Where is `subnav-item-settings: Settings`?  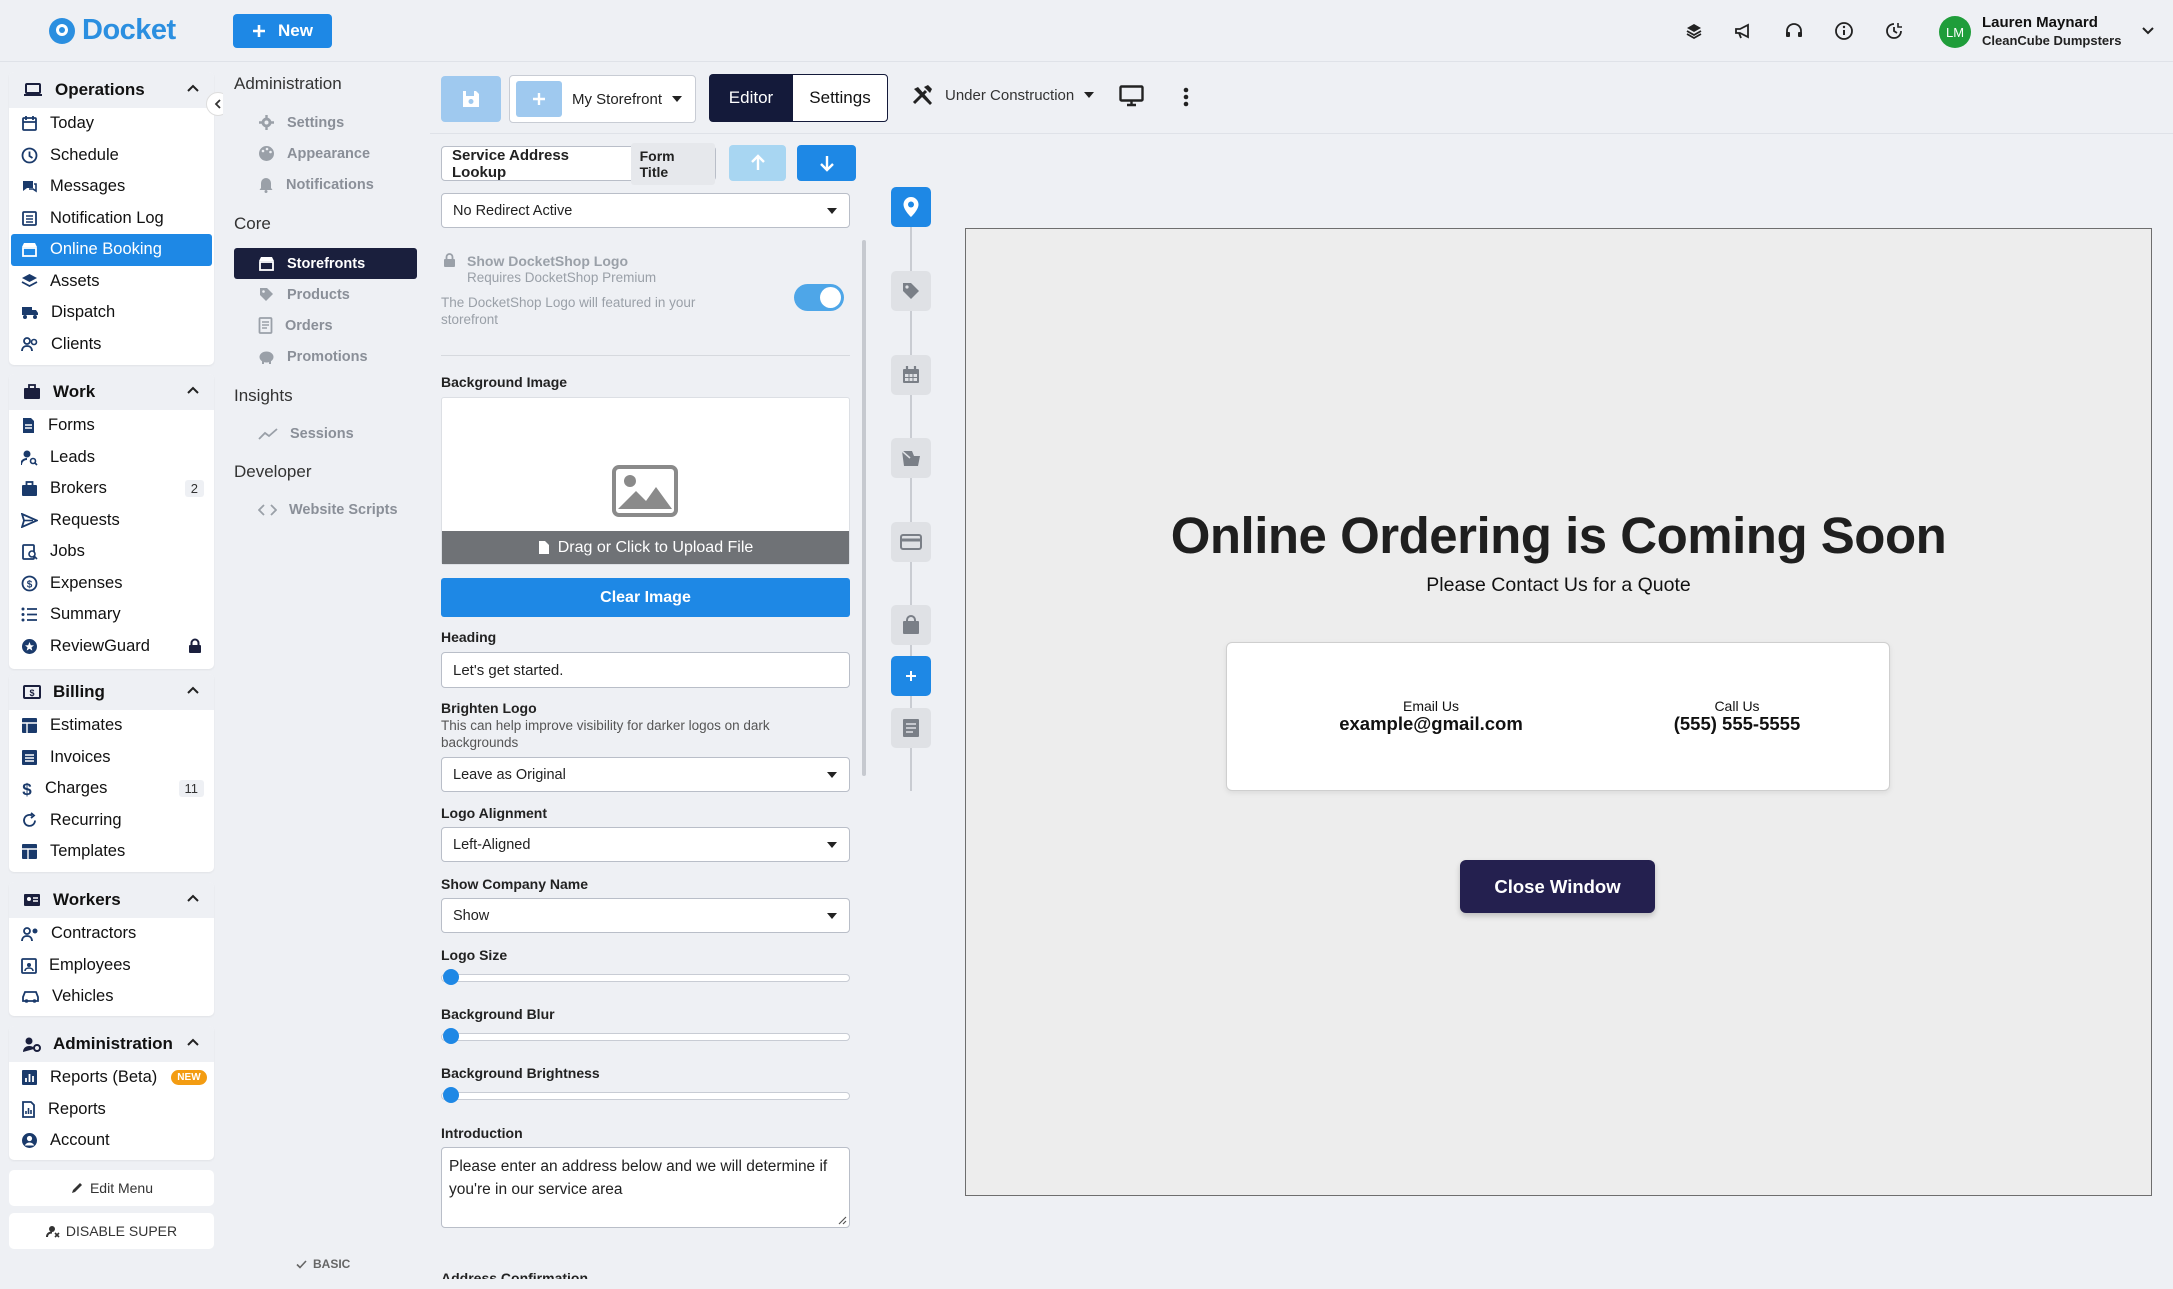
subnav-item-settings: Settings is located at coordinates (301, 122).